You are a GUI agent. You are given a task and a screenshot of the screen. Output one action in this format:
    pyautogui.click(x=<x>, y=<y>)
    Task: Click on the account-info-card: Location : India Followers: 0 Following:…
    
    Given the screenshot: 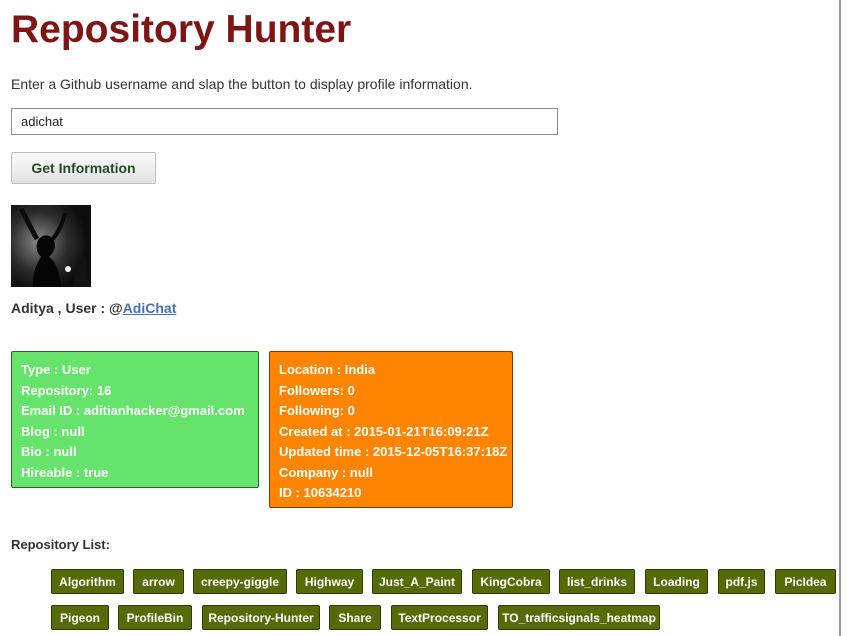 What is the action you would take?
    pyautogui.click(x=391, y=429)
    